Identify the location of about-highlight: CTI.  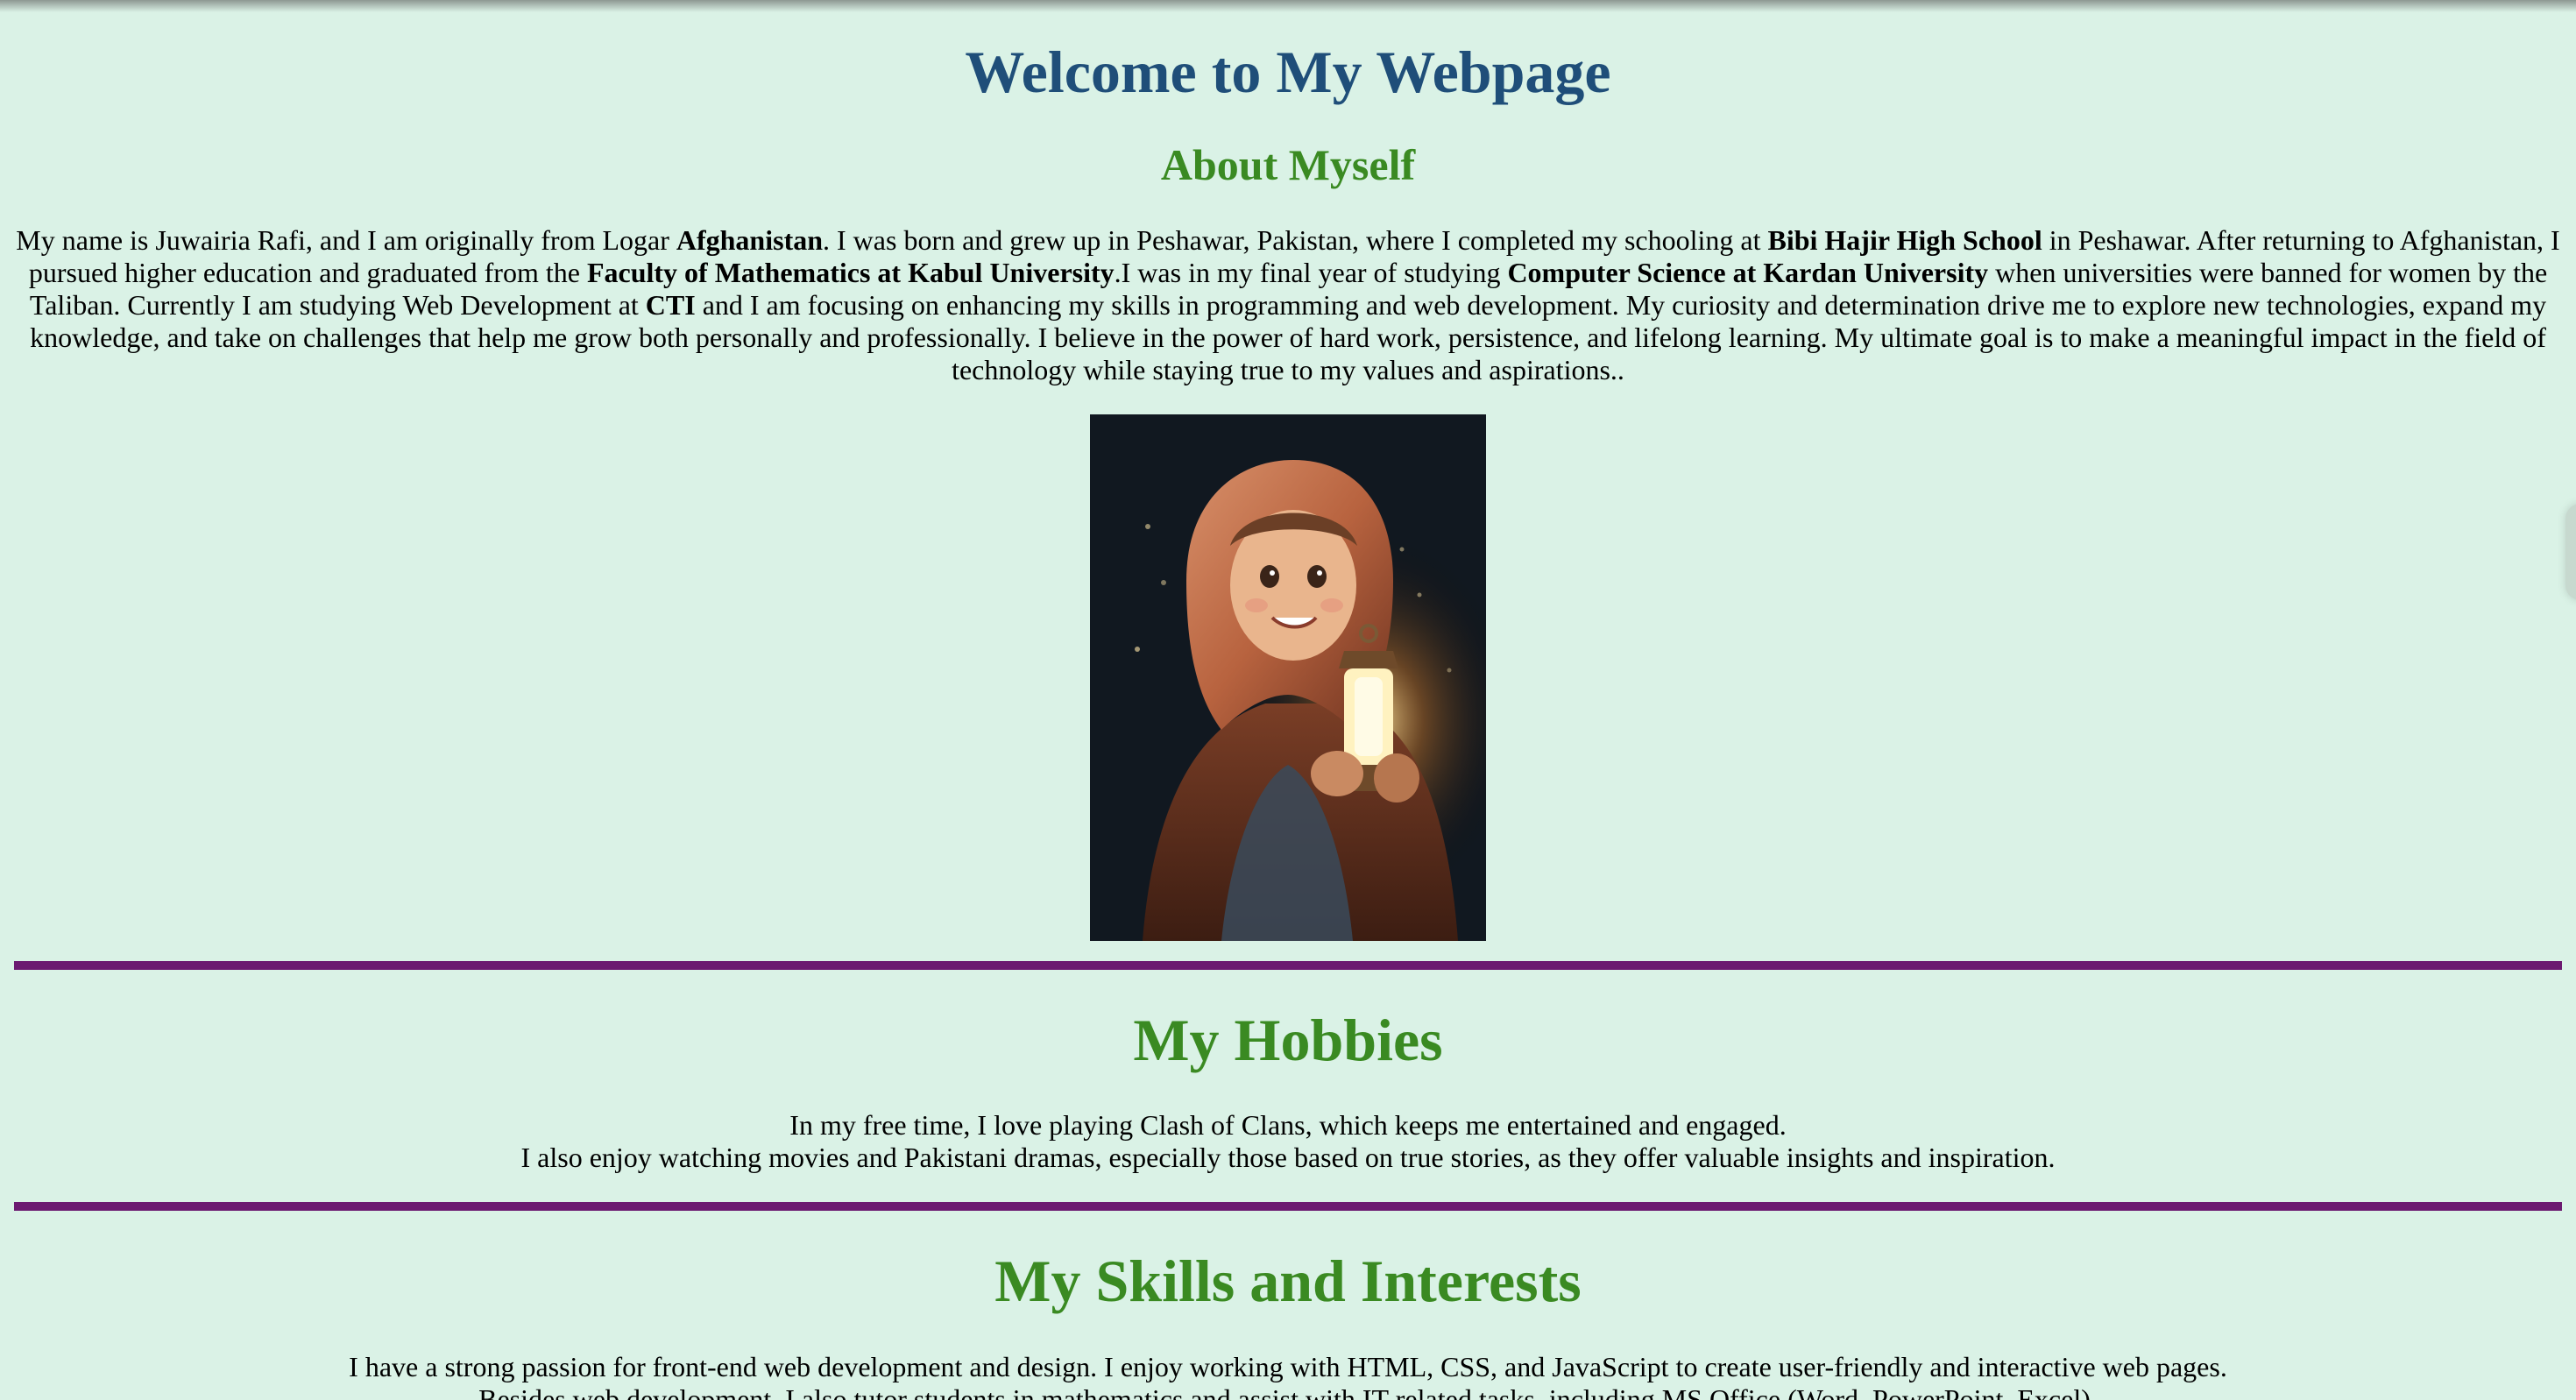
(670, 305).